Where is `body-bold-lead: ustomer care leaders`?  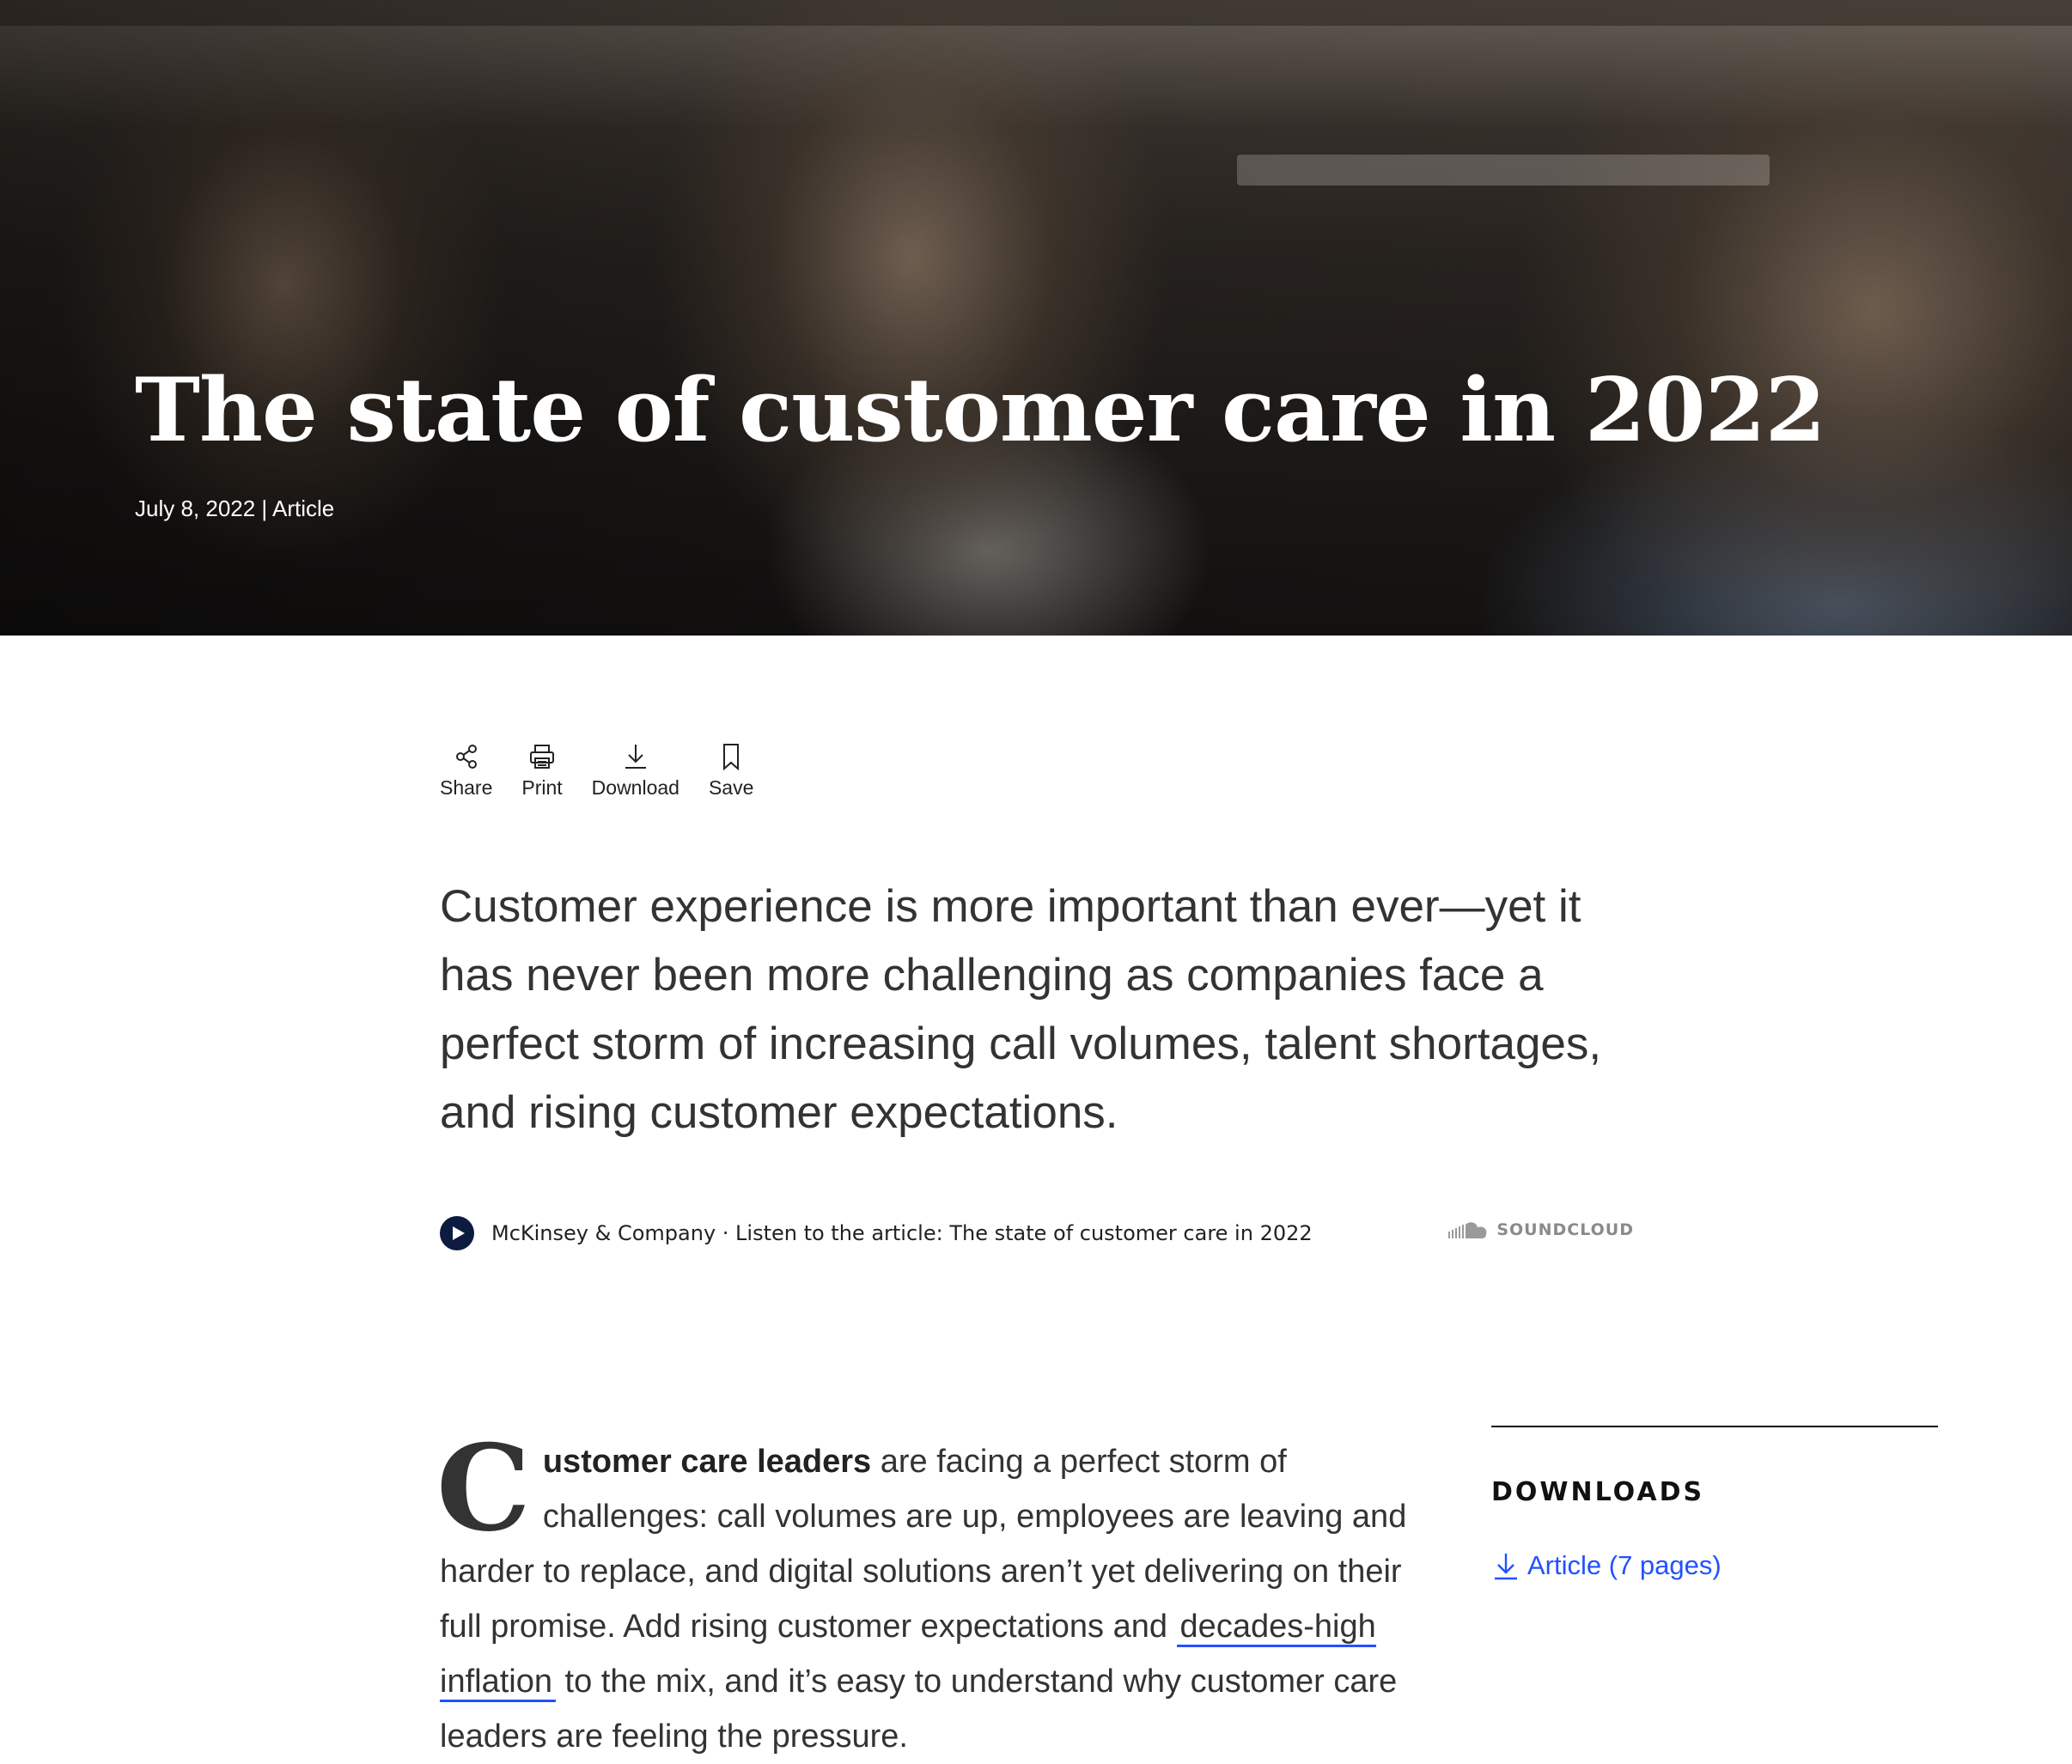 body-bold-lead: ustomer care leaders is located at coordinates (707, 1462).